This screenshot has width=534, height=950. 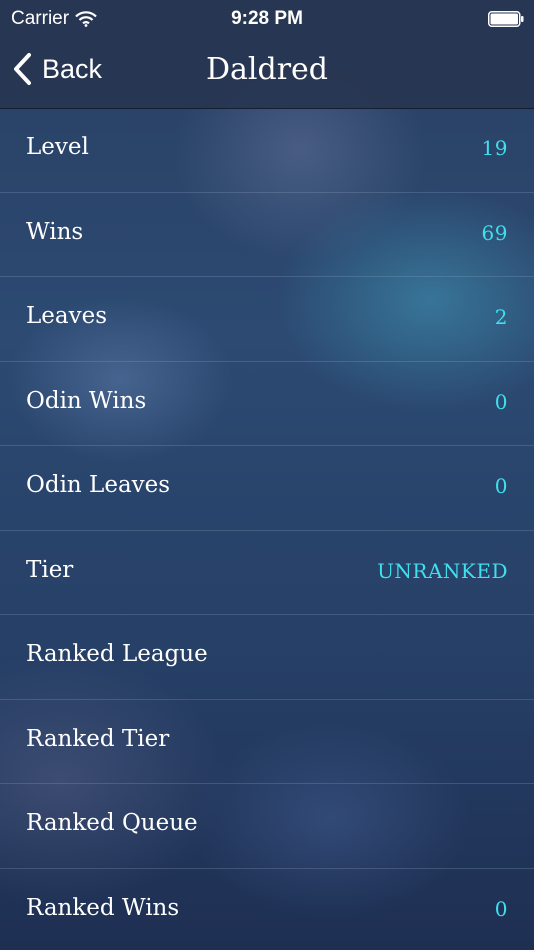 I want to click on row-value: 2, so click(x=501, y=317).